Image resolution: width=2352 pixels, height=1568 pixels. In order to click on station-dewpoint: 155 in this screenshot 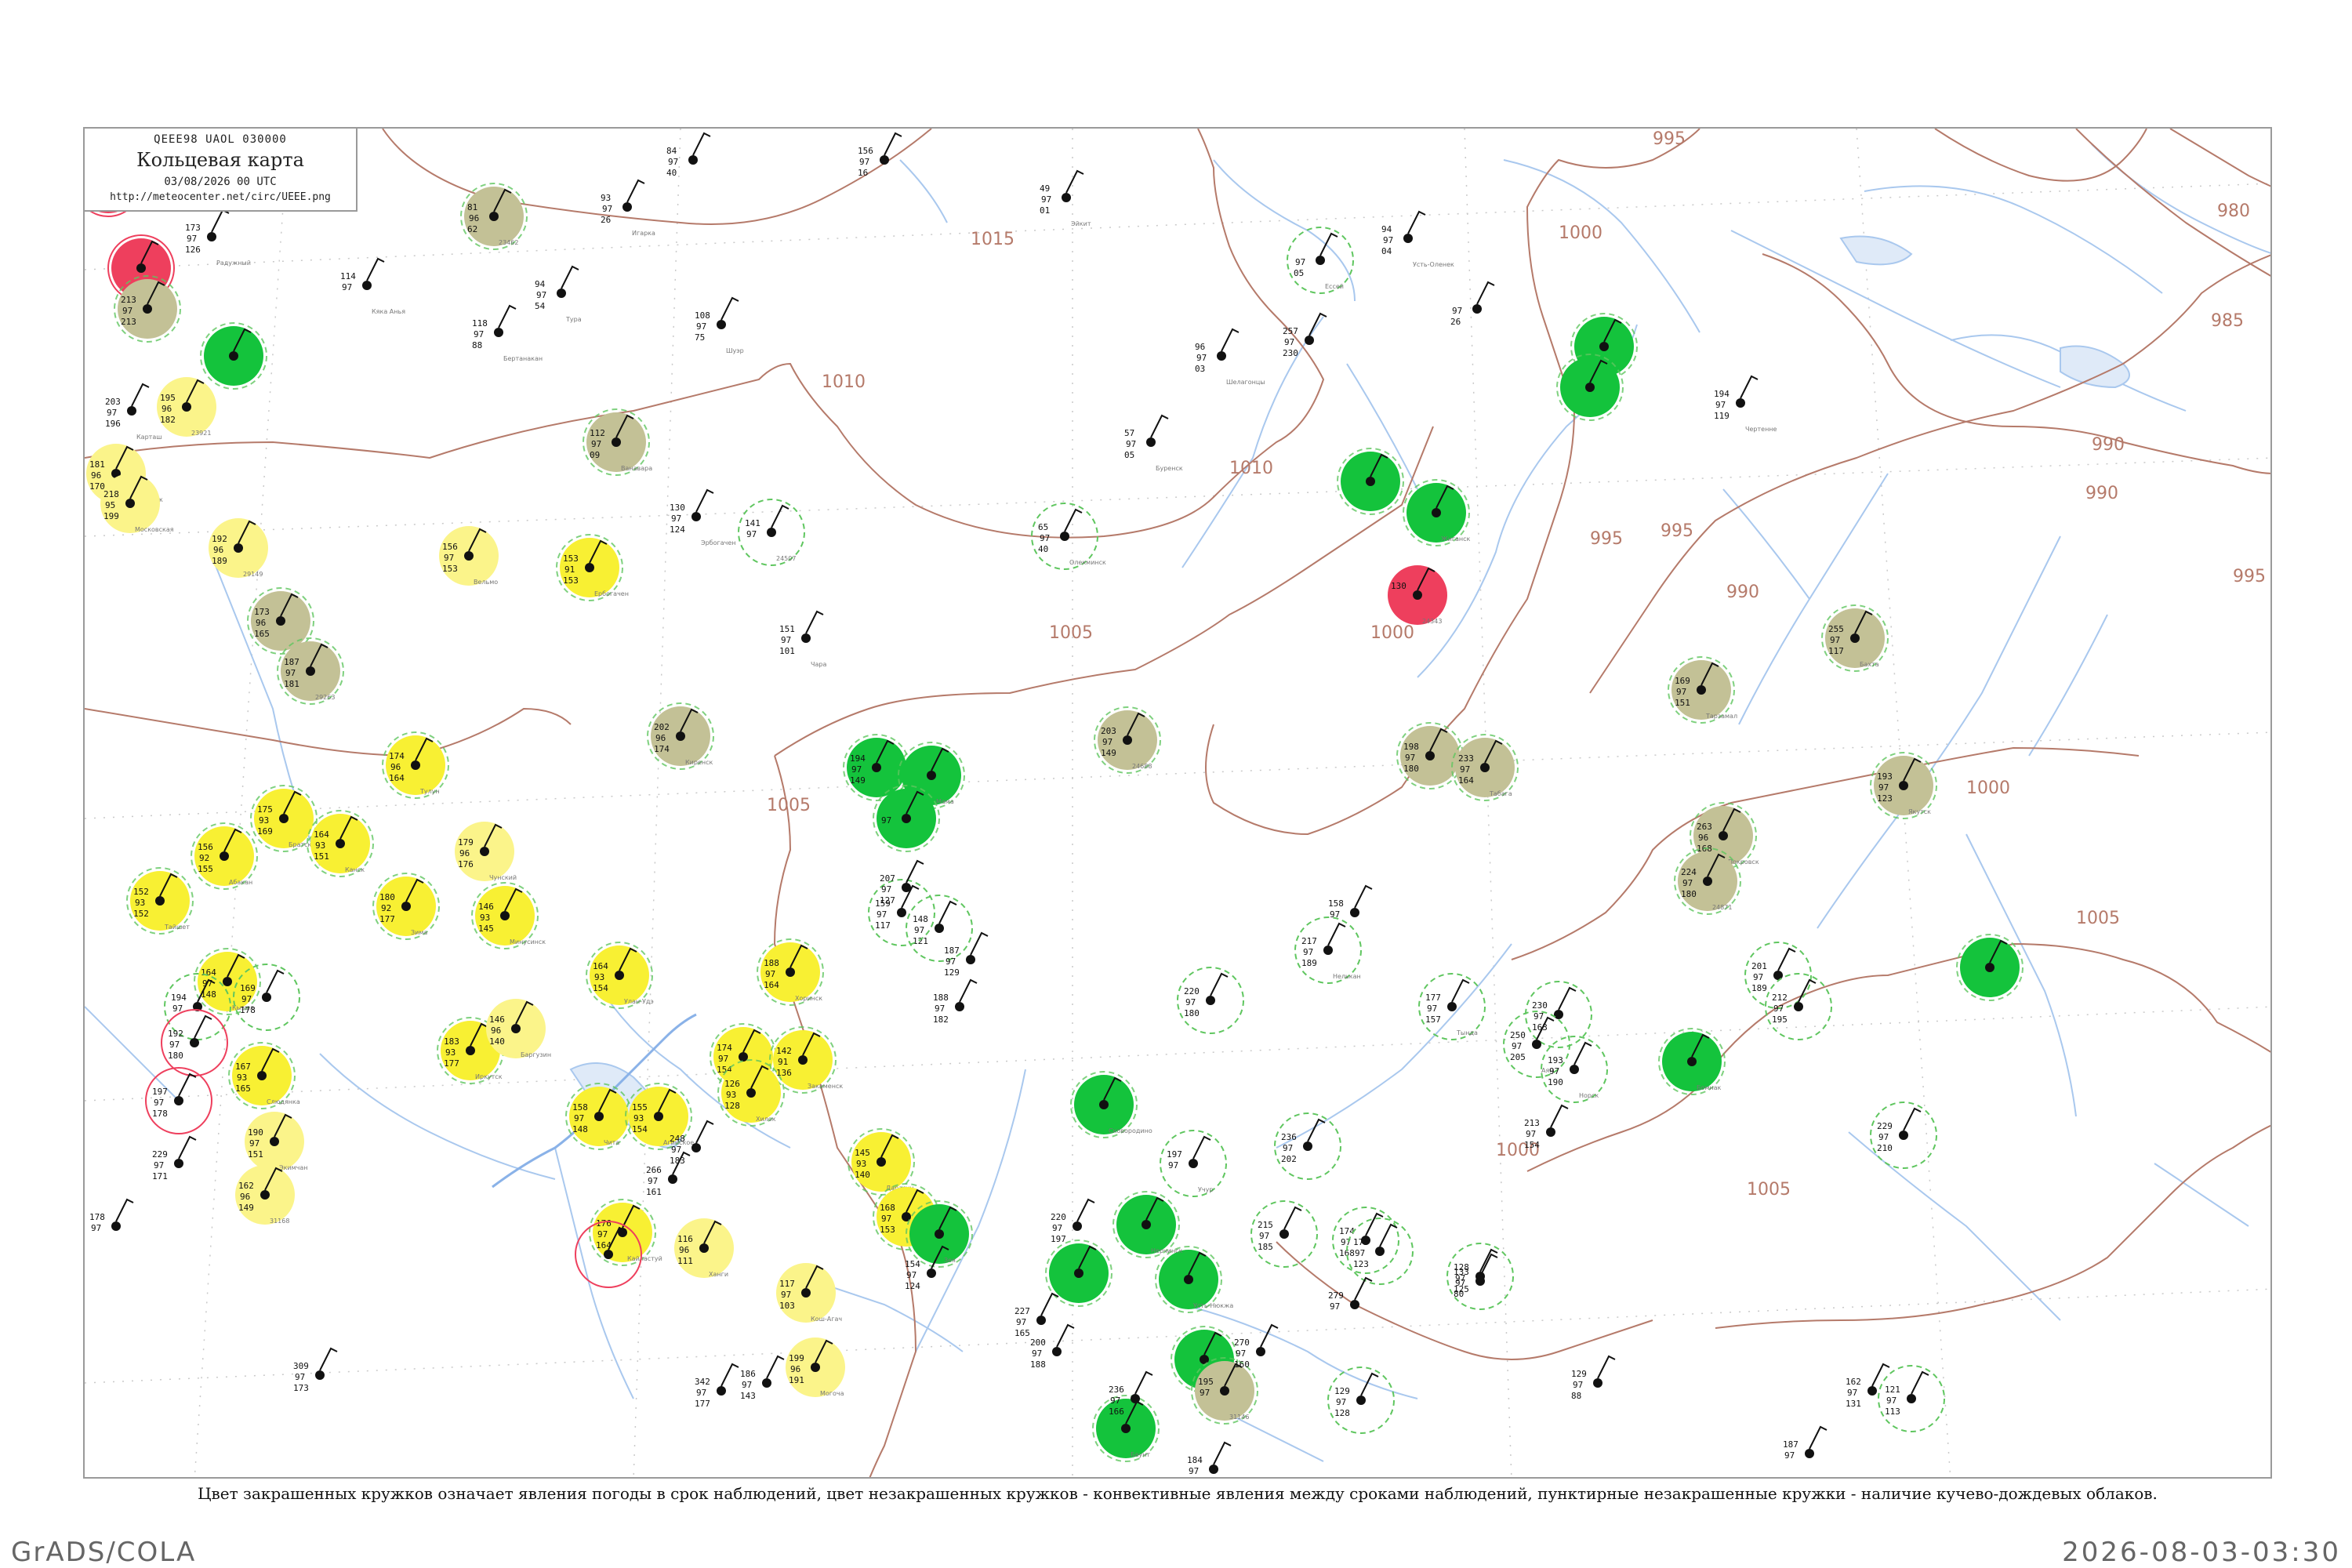, I will do `click(205, 869)`.